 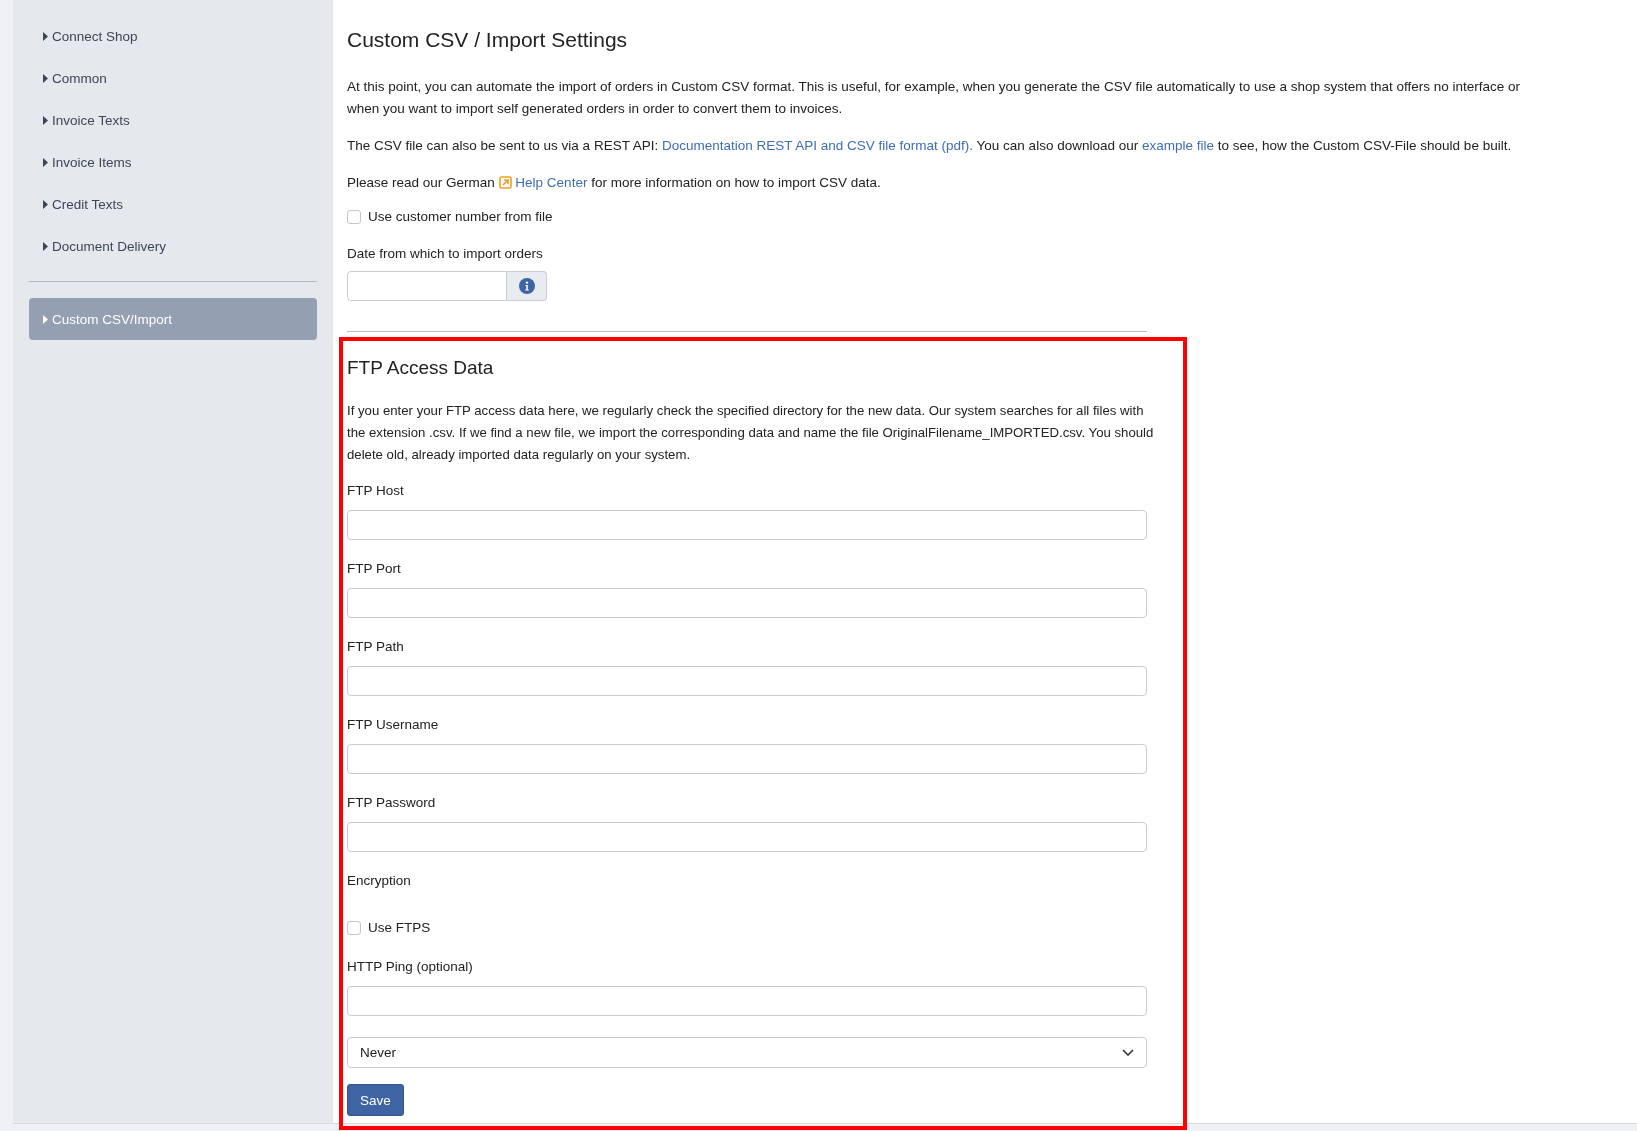 I want to click on field-label: FTP Port, so click(x=374, y=568).